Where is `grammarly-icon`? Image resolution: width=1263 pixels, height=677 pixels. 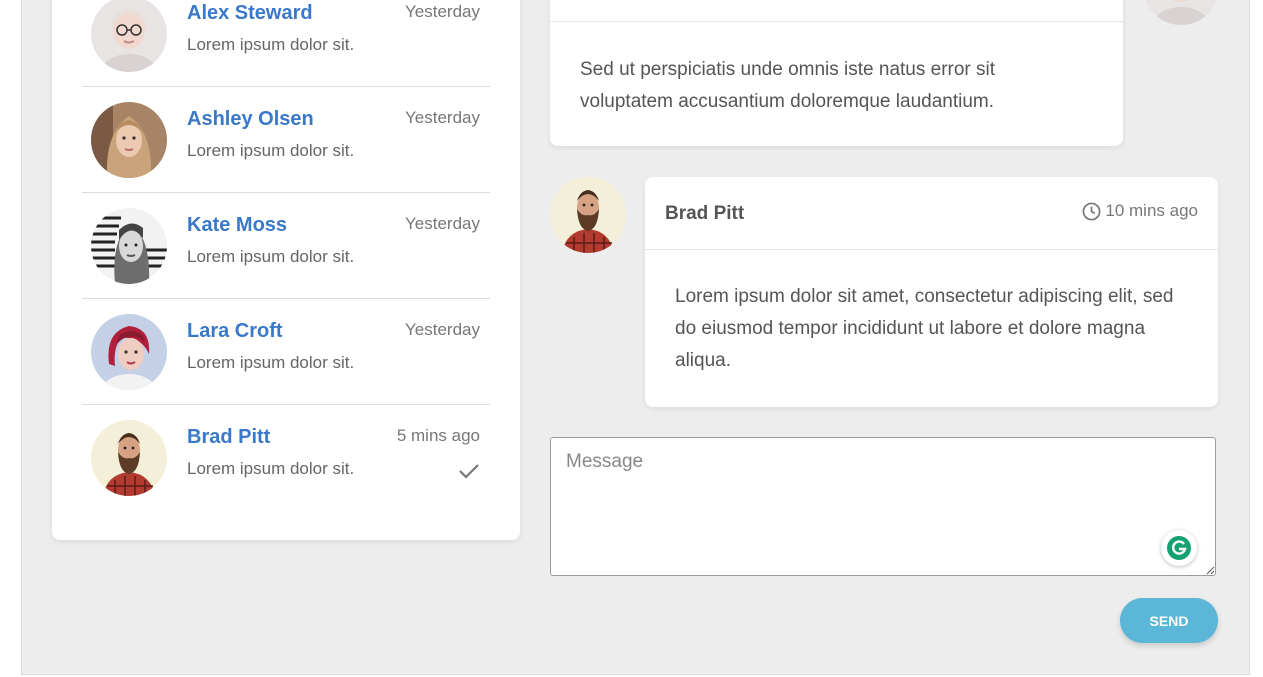
grammarly-icon is located at coordinates (1179, 548).